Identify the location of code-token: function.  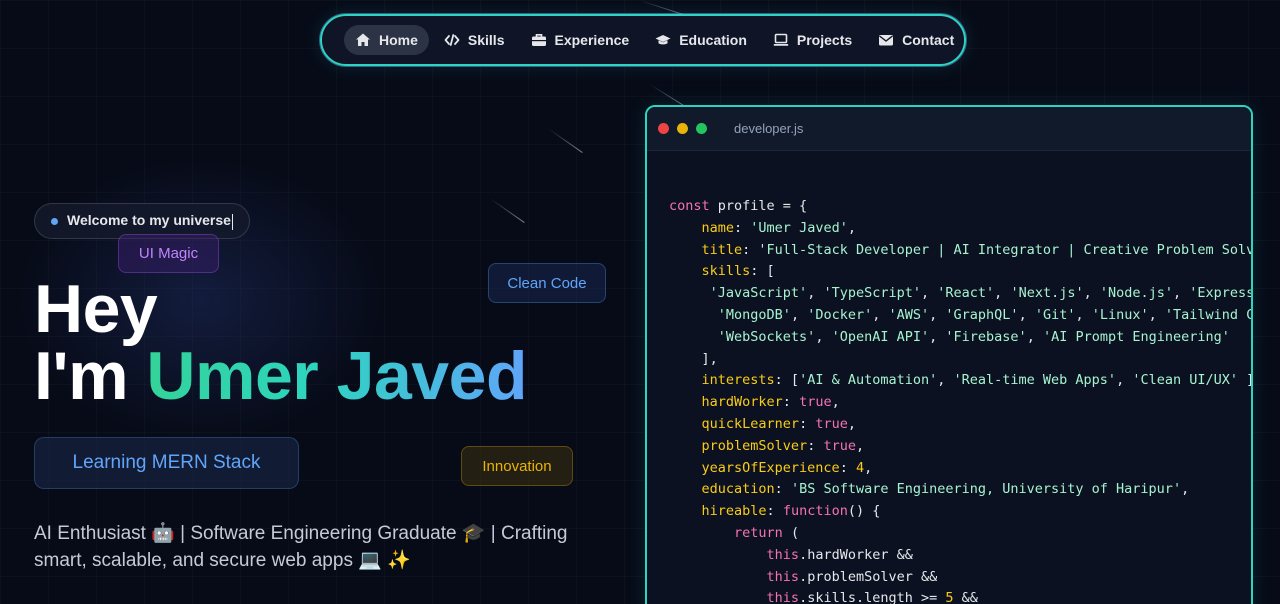
(815, 511).